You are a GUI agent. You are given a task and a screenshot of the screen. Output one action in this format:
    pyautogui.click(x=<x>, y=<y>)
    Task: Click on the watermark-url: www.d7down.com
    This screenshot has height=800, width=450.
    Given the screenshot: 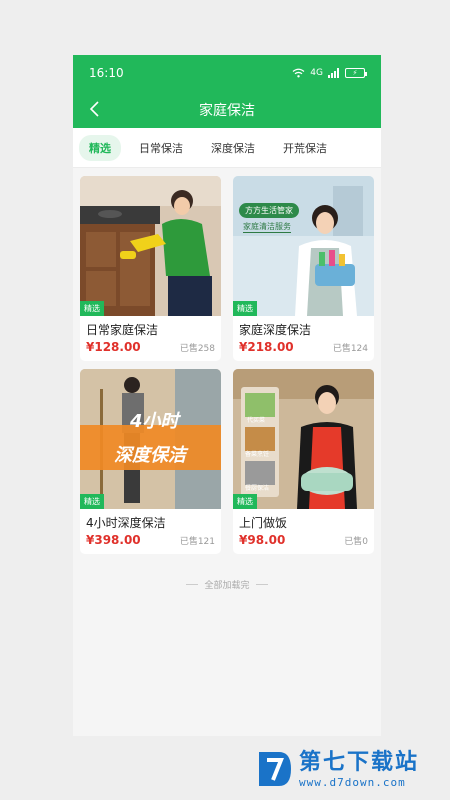 What is the action you would take?
    pyautogui.click(x=352, y=782)
    